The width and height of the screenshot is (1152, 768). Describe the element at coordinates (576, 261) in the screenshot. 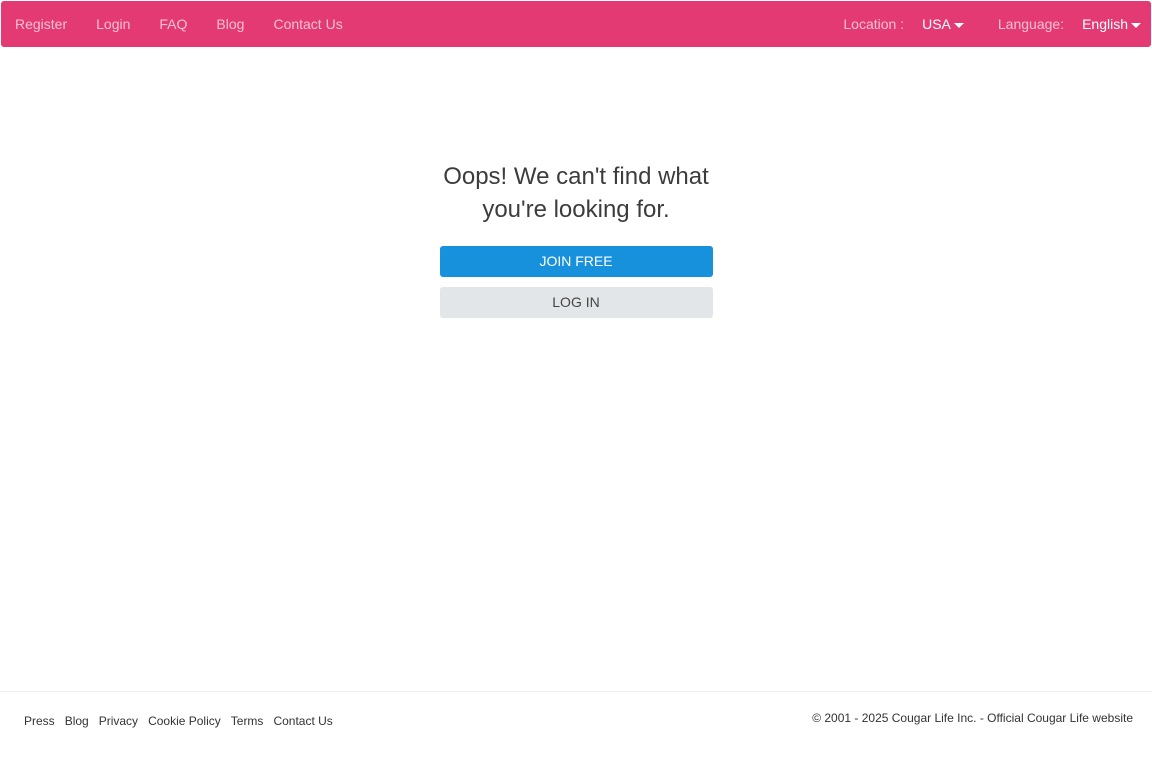

I see `join-free-button: JOIN FREE` at that location.